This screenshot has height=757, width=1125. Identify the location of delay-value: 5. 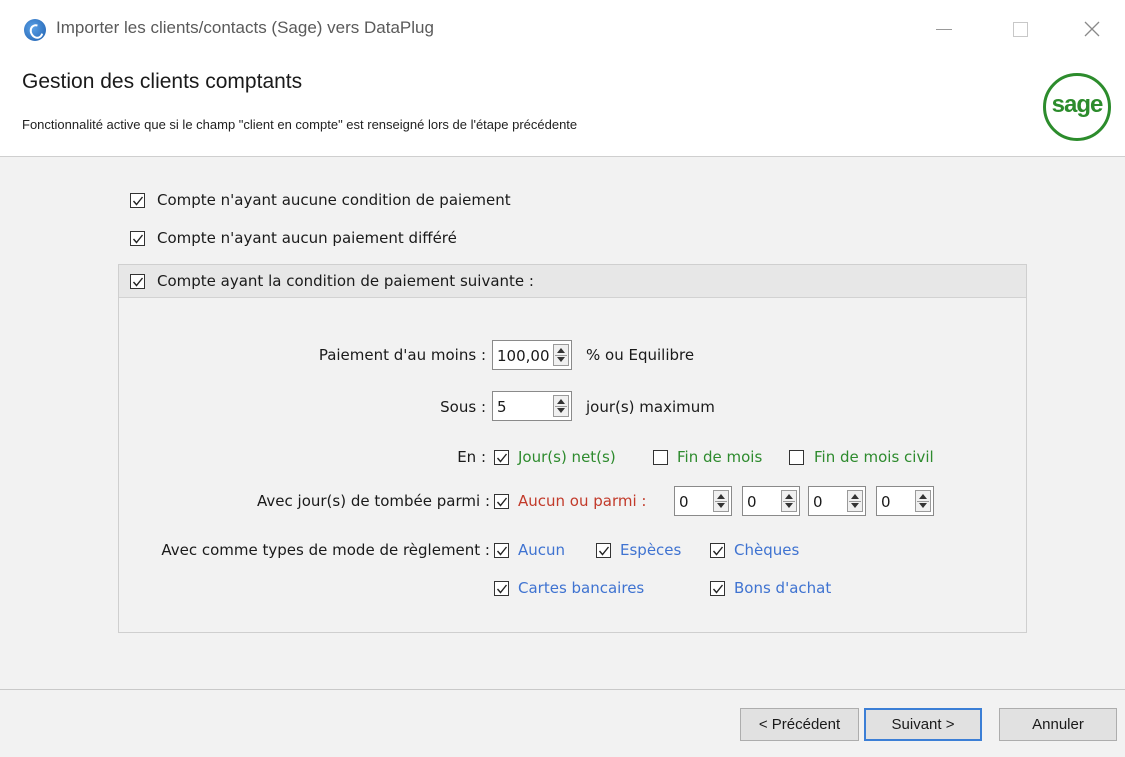
(502, 407).